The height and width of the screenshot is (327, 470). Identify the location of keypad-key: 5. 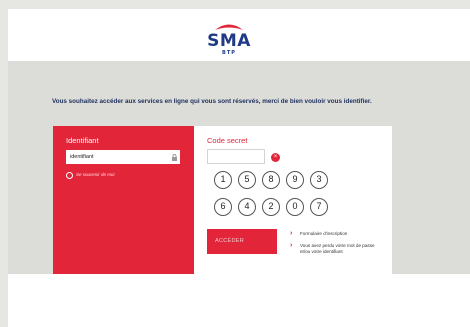
(247, 180).